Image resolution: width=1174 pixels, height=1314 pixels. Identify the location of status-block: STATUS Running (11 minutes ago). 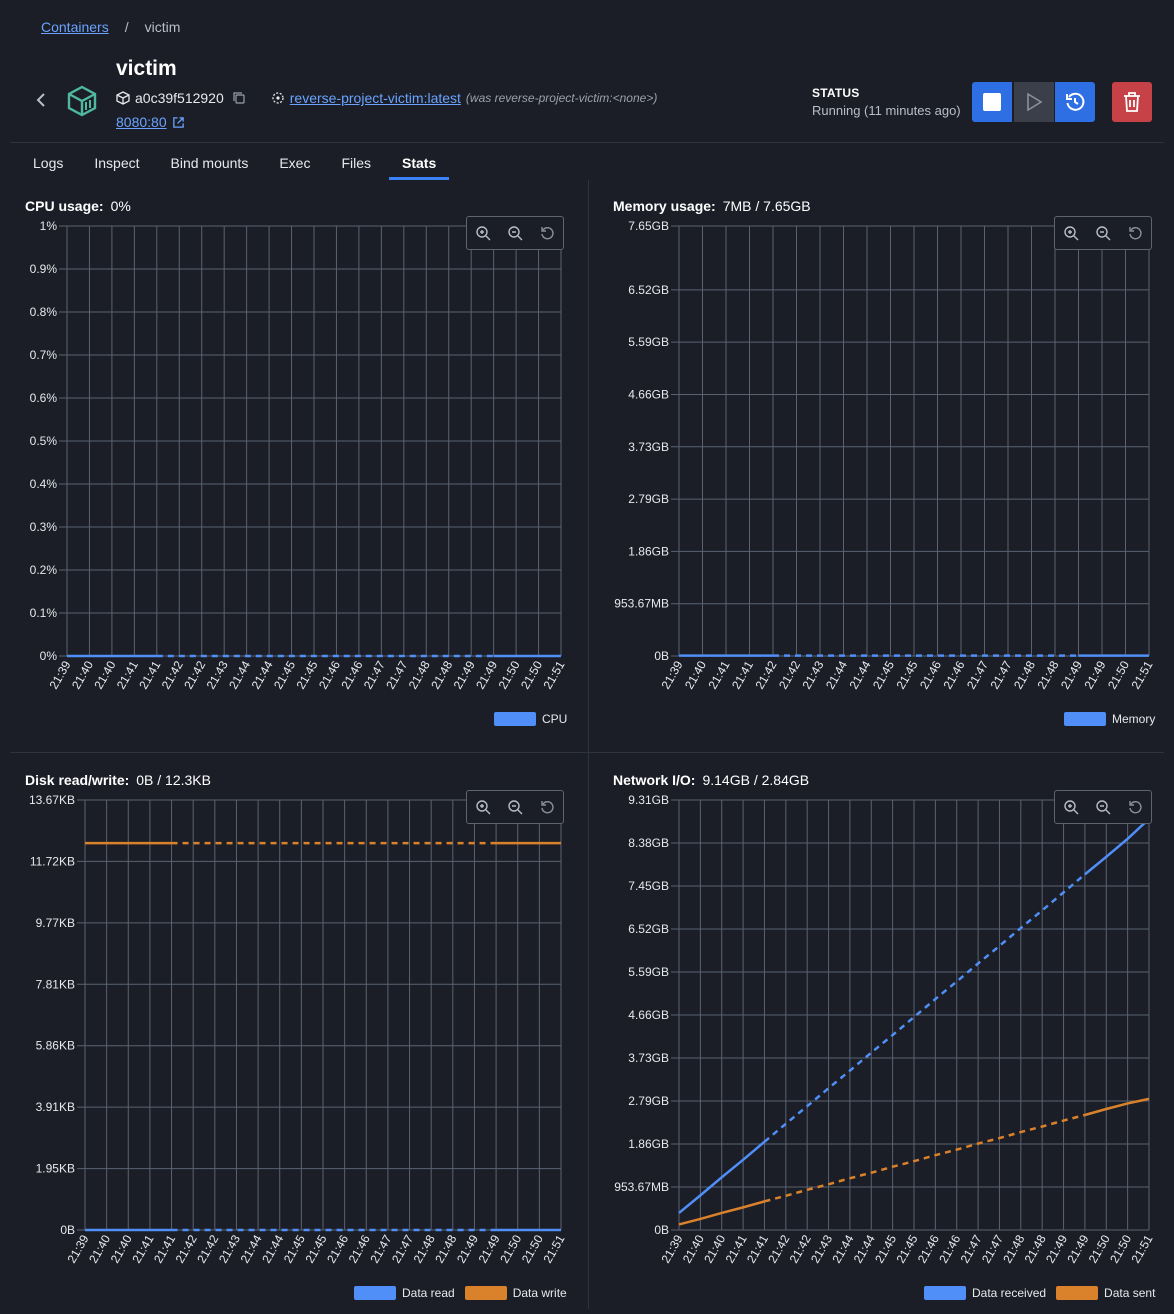
(886, 102).